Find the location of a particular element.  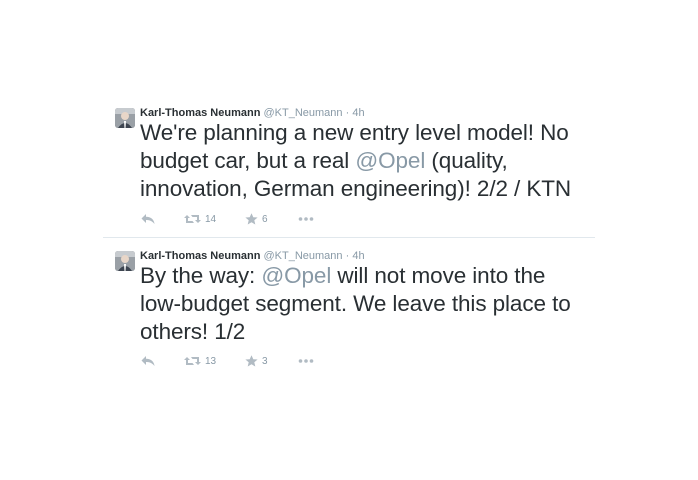

tweet-text-before: By the way: is located at coordinates (201, 275).